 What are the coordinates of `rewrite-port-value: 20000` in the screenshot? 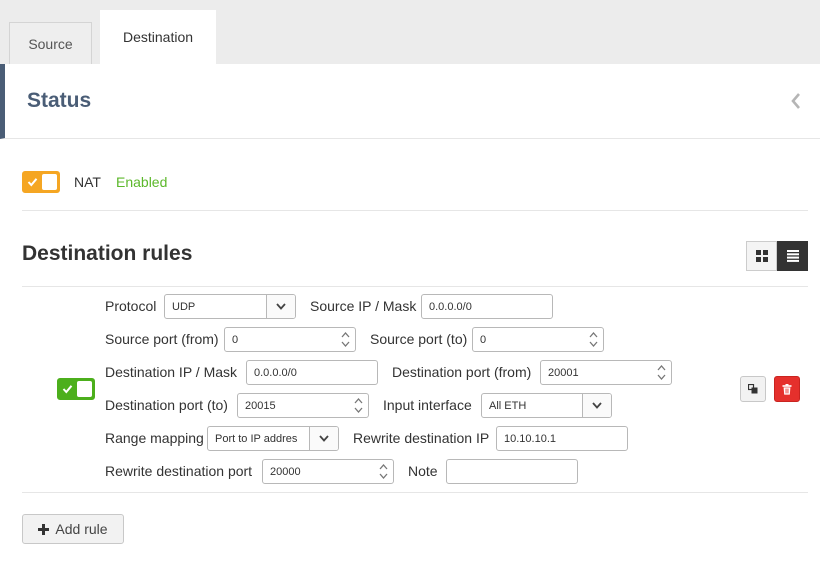 It's located at (285, 471).